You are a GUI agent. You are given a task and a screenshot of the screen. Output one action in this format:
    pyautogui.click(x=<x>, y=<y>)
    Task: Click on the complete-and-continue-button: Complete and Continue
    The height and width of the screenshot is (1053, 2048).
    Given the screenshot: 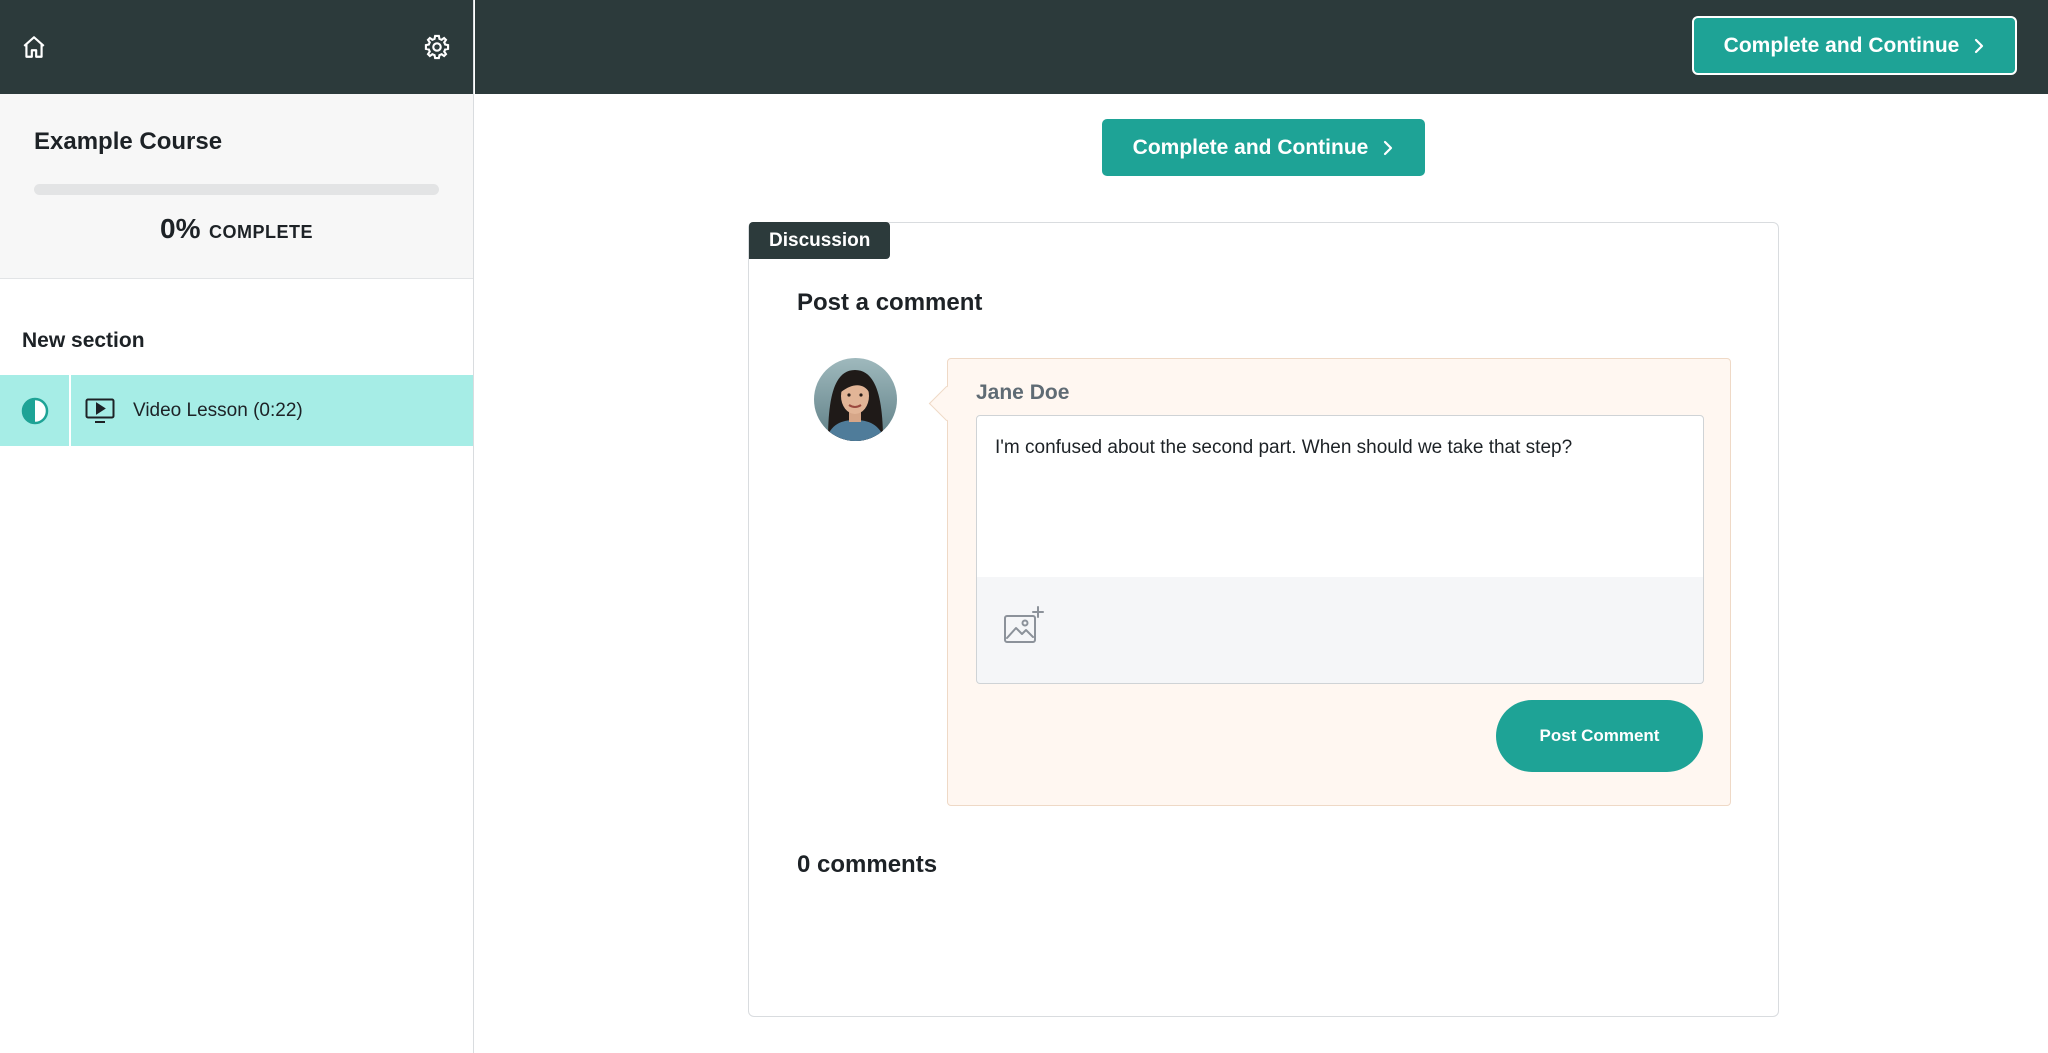 What is the action you would take?
    pyautogui.click(x=1263, y=147)
    